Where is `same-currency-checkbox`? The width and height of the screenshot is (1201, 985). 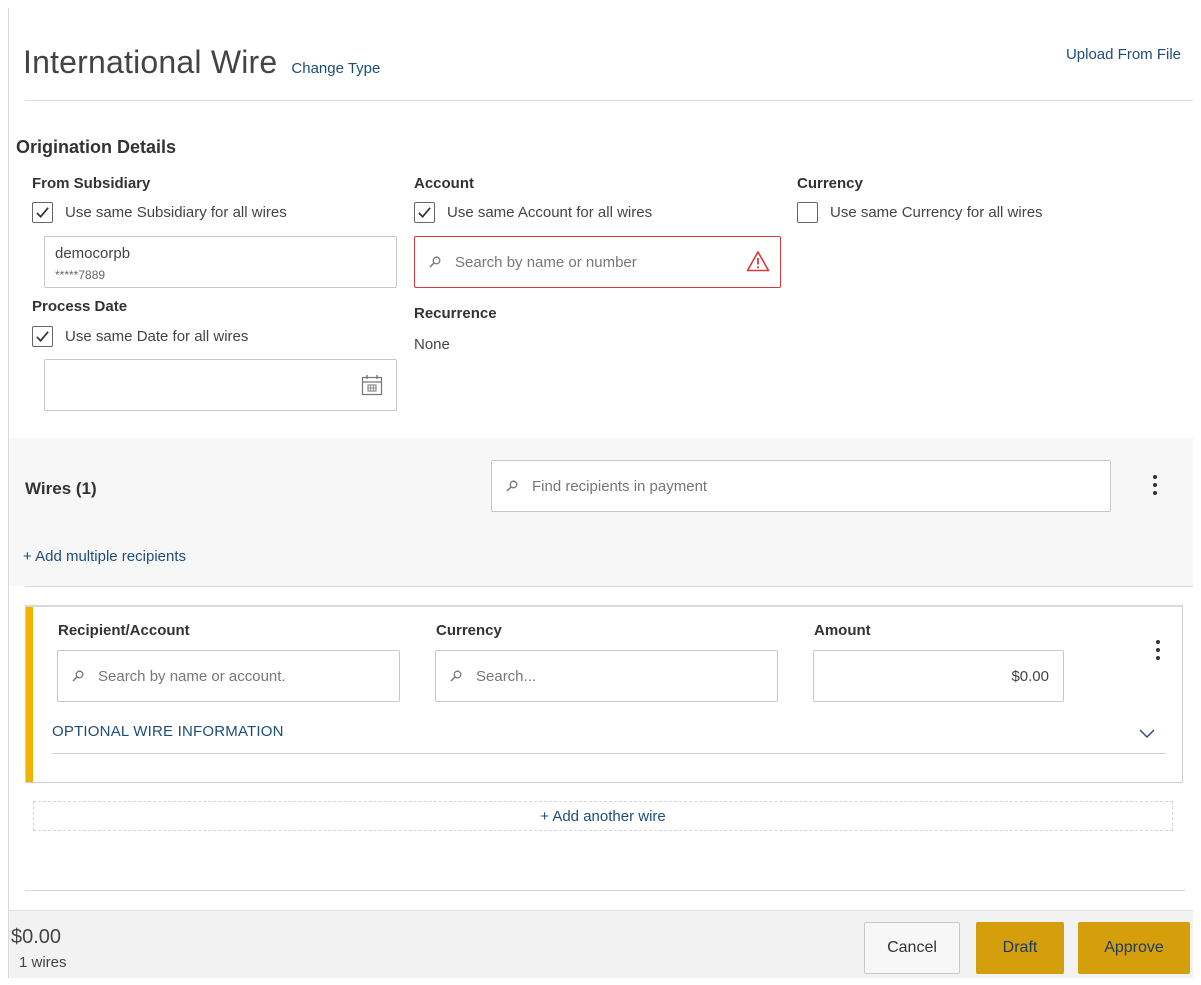
same-currency-checkbox is located at coordinates (807, 212).